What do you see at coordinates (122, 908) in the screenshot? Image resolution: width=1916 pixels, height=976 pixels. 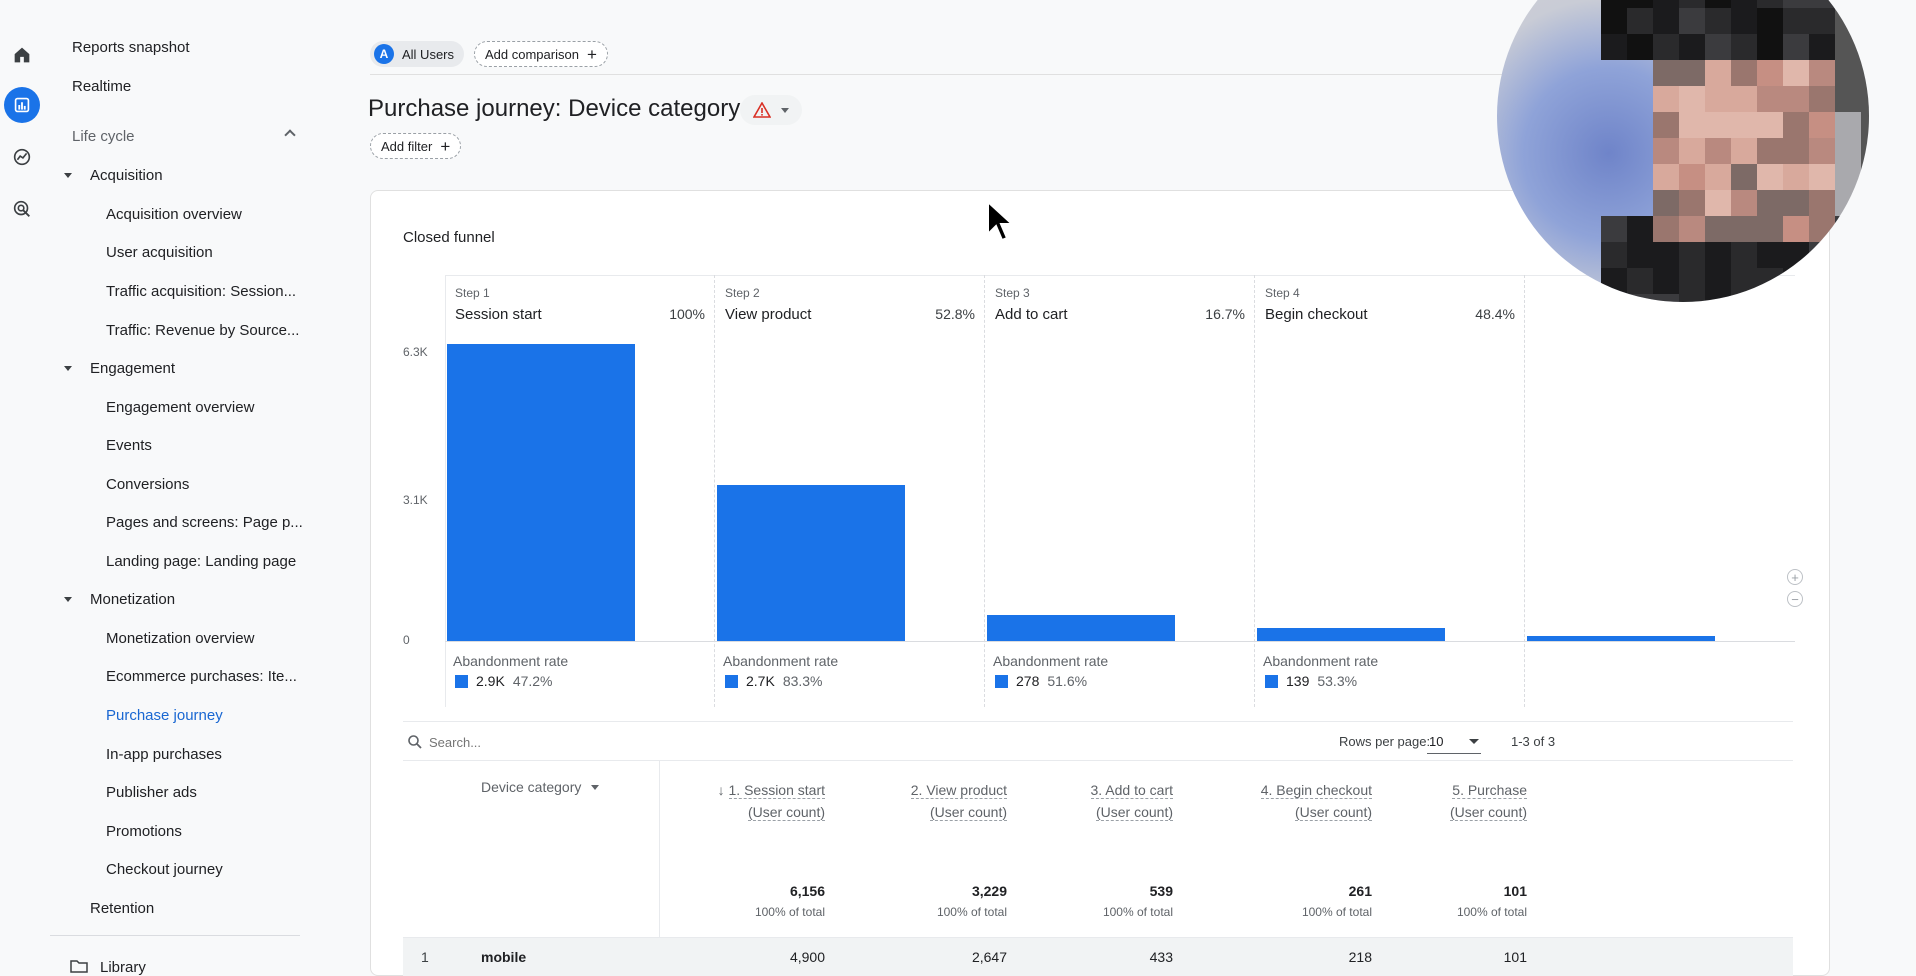 I see `nav-retention: Retention` at bounding box center [122, 908].